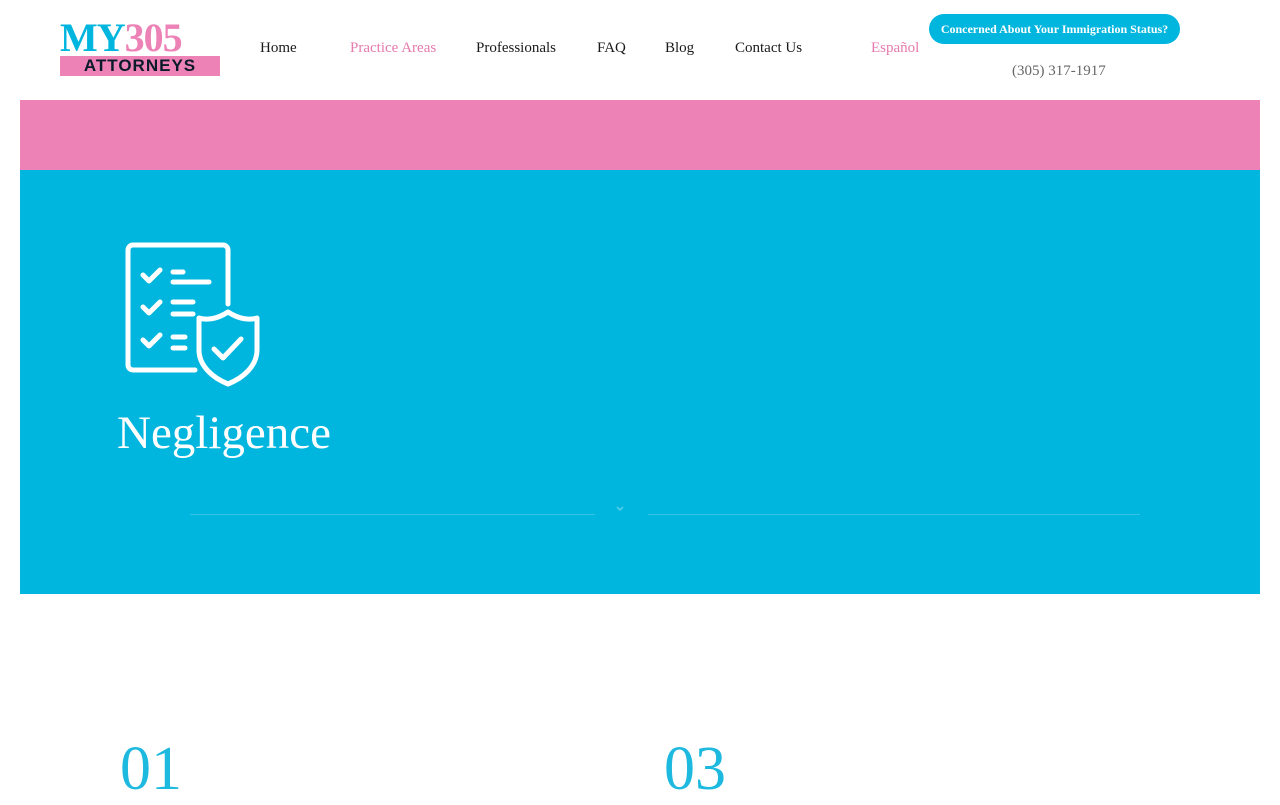  Describe the element at coordinates (392, 514) in the screenshot. I see `hero-divider-left` at that location.